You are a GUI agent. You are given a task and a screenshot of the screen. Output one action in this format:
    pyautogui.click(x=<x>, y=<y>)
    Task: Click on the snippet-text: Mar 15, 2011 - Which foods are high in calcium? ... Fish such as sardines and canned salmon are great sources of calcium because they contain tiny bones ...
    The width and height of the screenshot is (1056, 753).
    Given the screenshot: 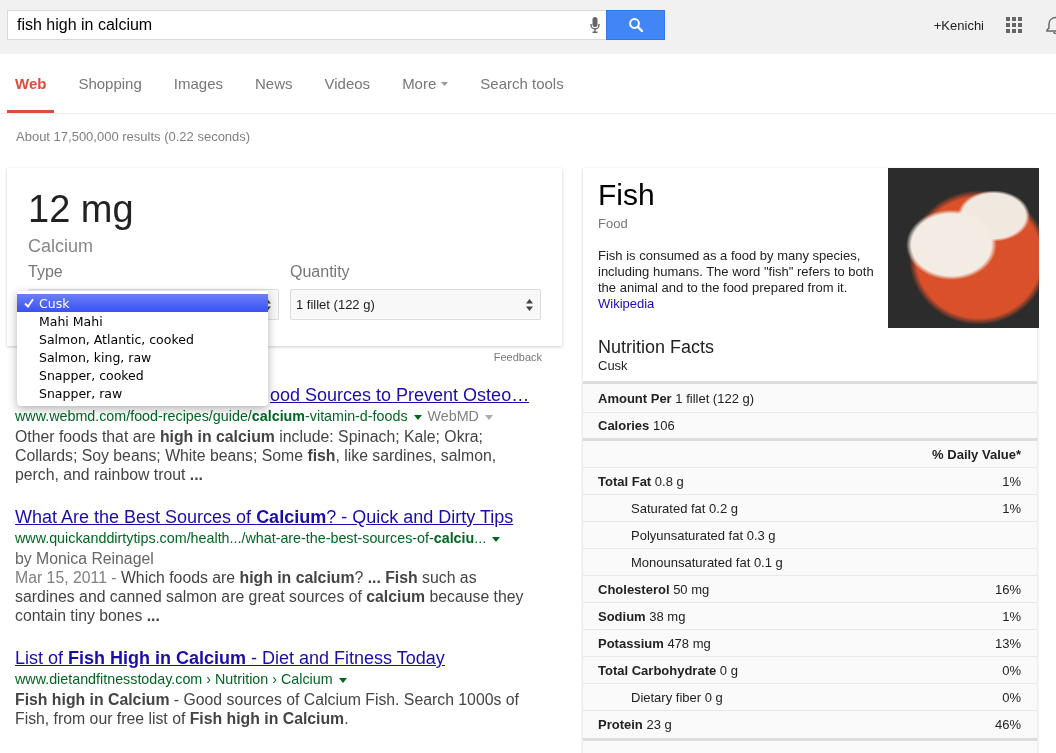 What is the action you would take?
    pyautogui.click(x=270, y=596)
    